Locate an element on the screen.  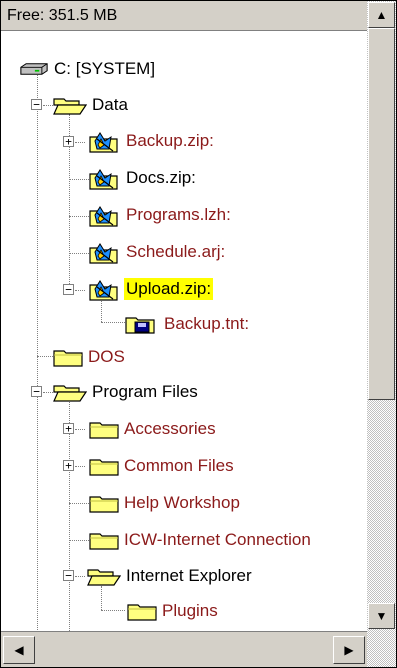
tree-item-label: Docs.zip: is located at coordinates (161, 177).